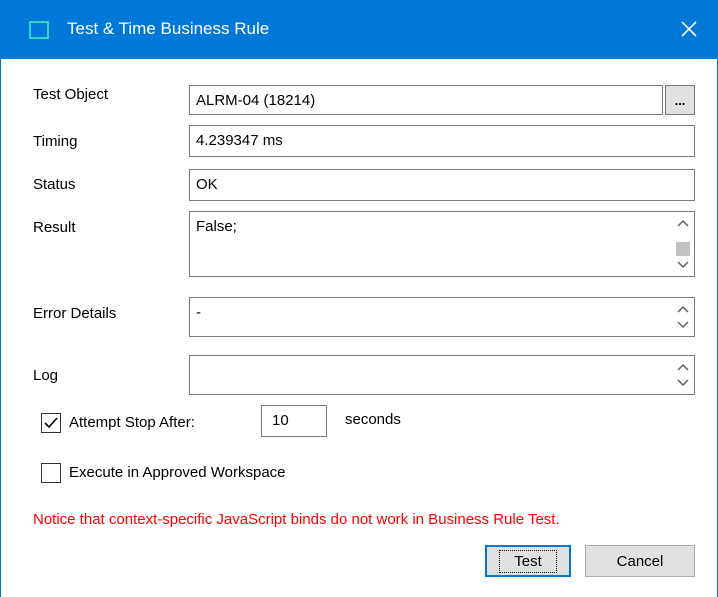 The height and width of the screenshot is (597, 718). What do you see at coordinates (168, 28) in the screenshot?
I see `window-title: Test & Time Business Rule` at bounding box center [168, 28].